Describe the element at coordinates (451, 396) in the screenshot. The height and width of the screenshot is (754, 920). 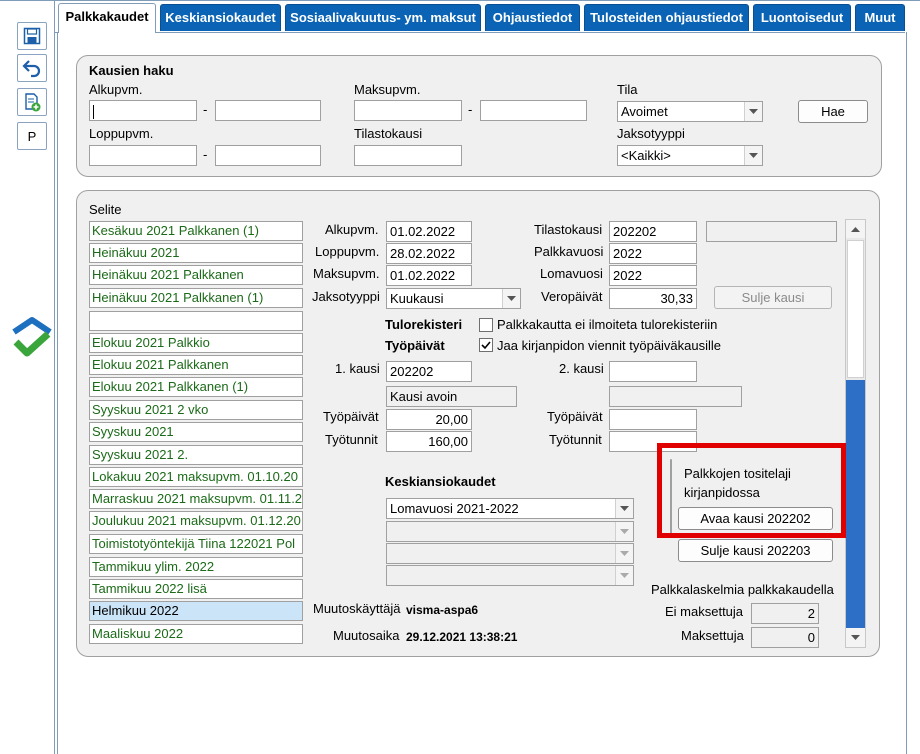
I see `kausi1-status: Kausi avoin` at that location.